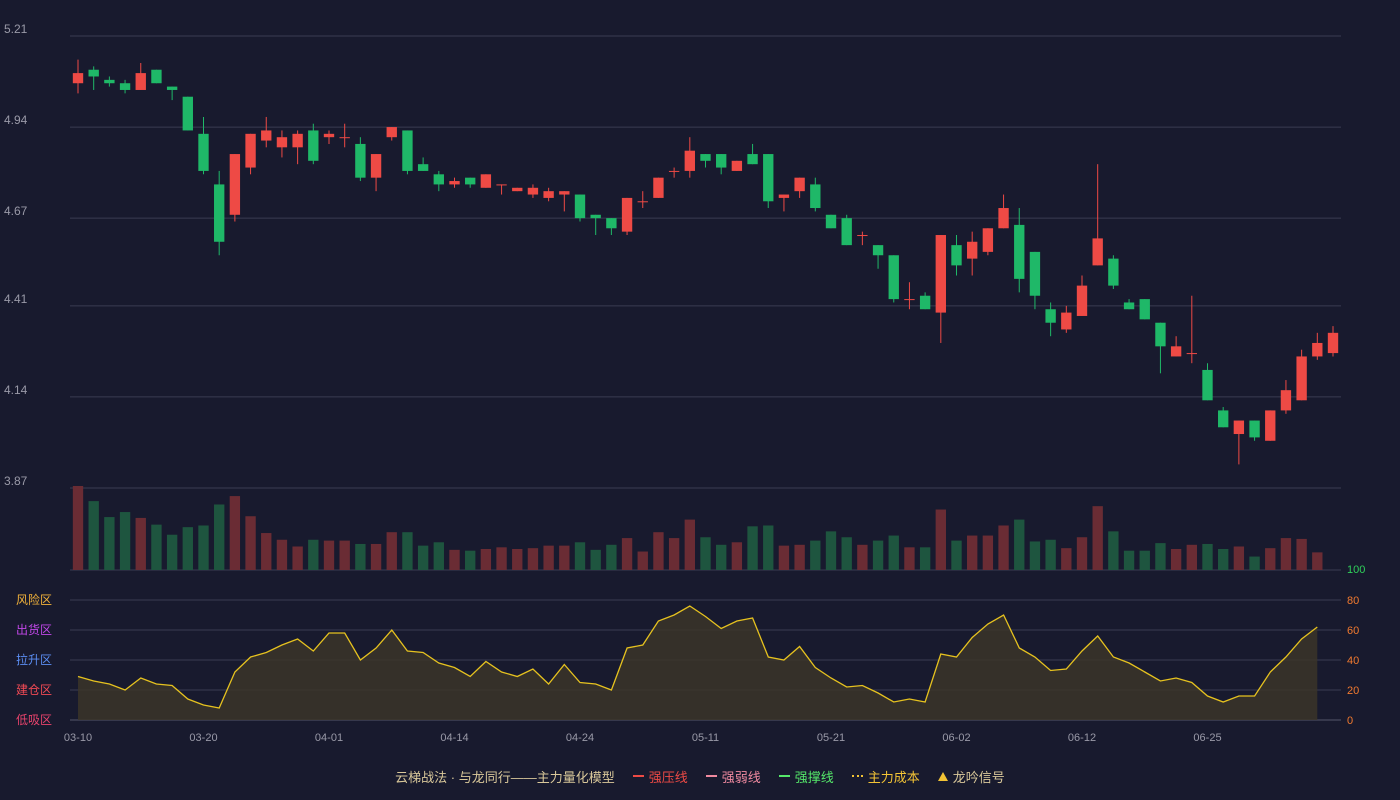 This screenshot has width=1400, height=800. I want to click on x-tick-label: 05-11, so click(705, 738).